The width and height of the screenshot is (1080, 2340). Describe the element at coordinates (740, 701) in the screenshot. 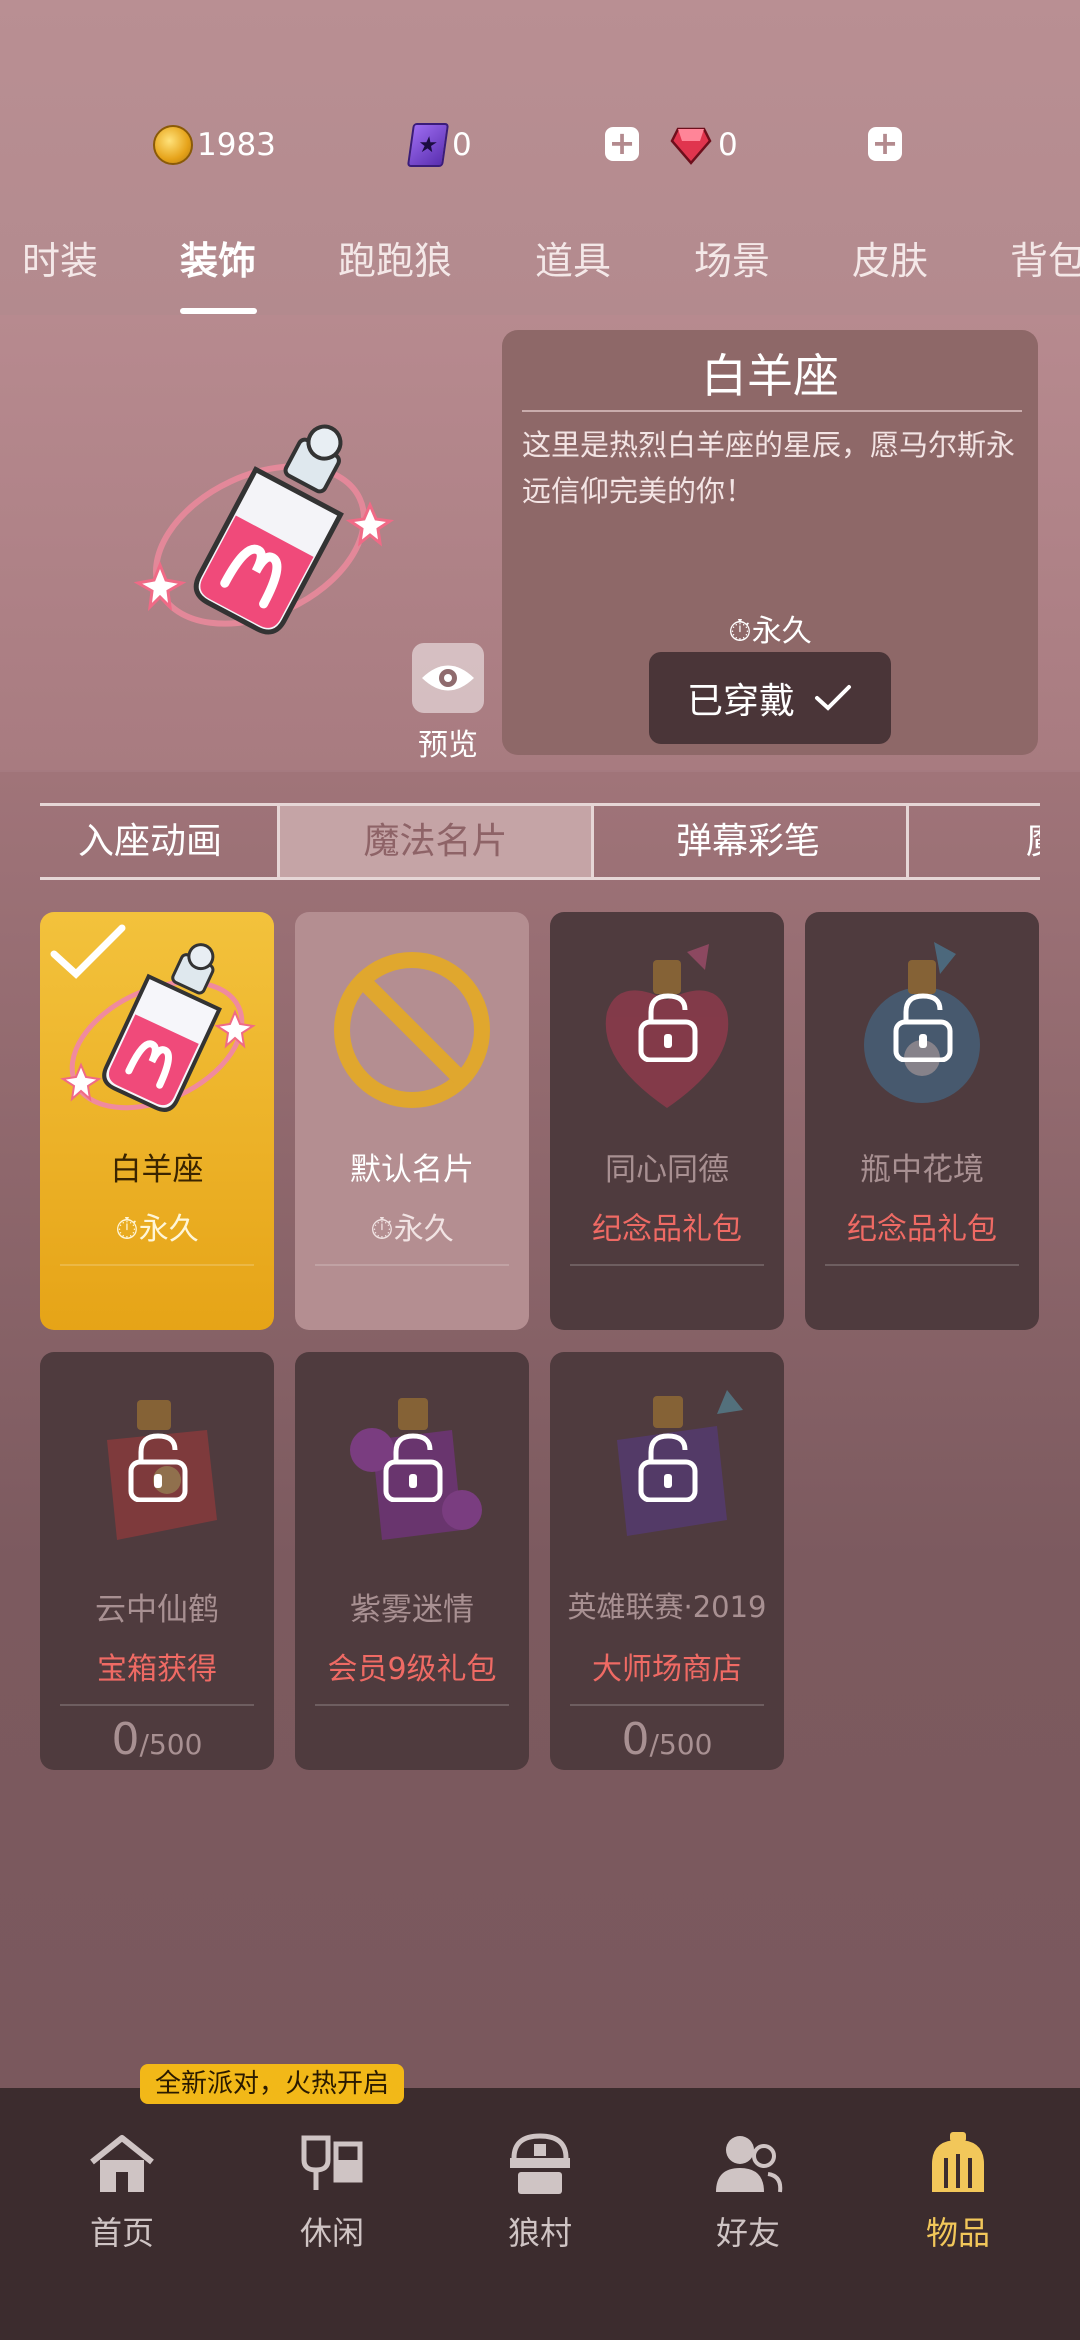

I see `worn-label: 已穿戴` at that location.